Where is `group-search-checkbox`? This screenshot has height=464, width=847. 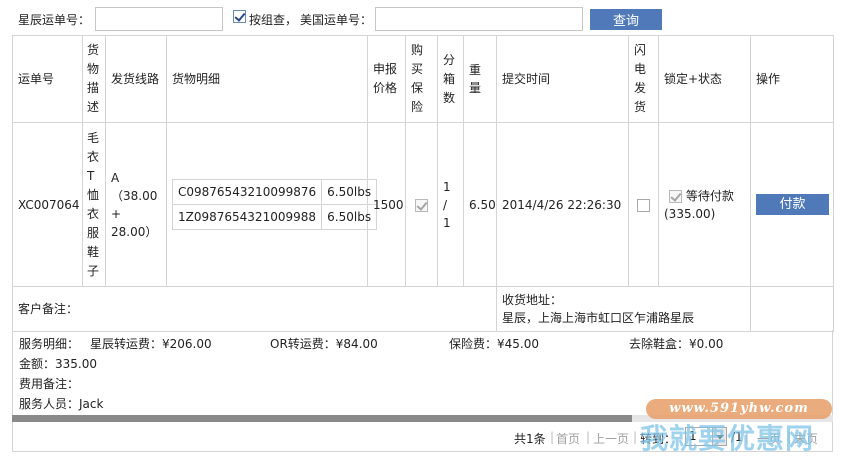
group-search-checkbox is located at coordinates (239, 16).